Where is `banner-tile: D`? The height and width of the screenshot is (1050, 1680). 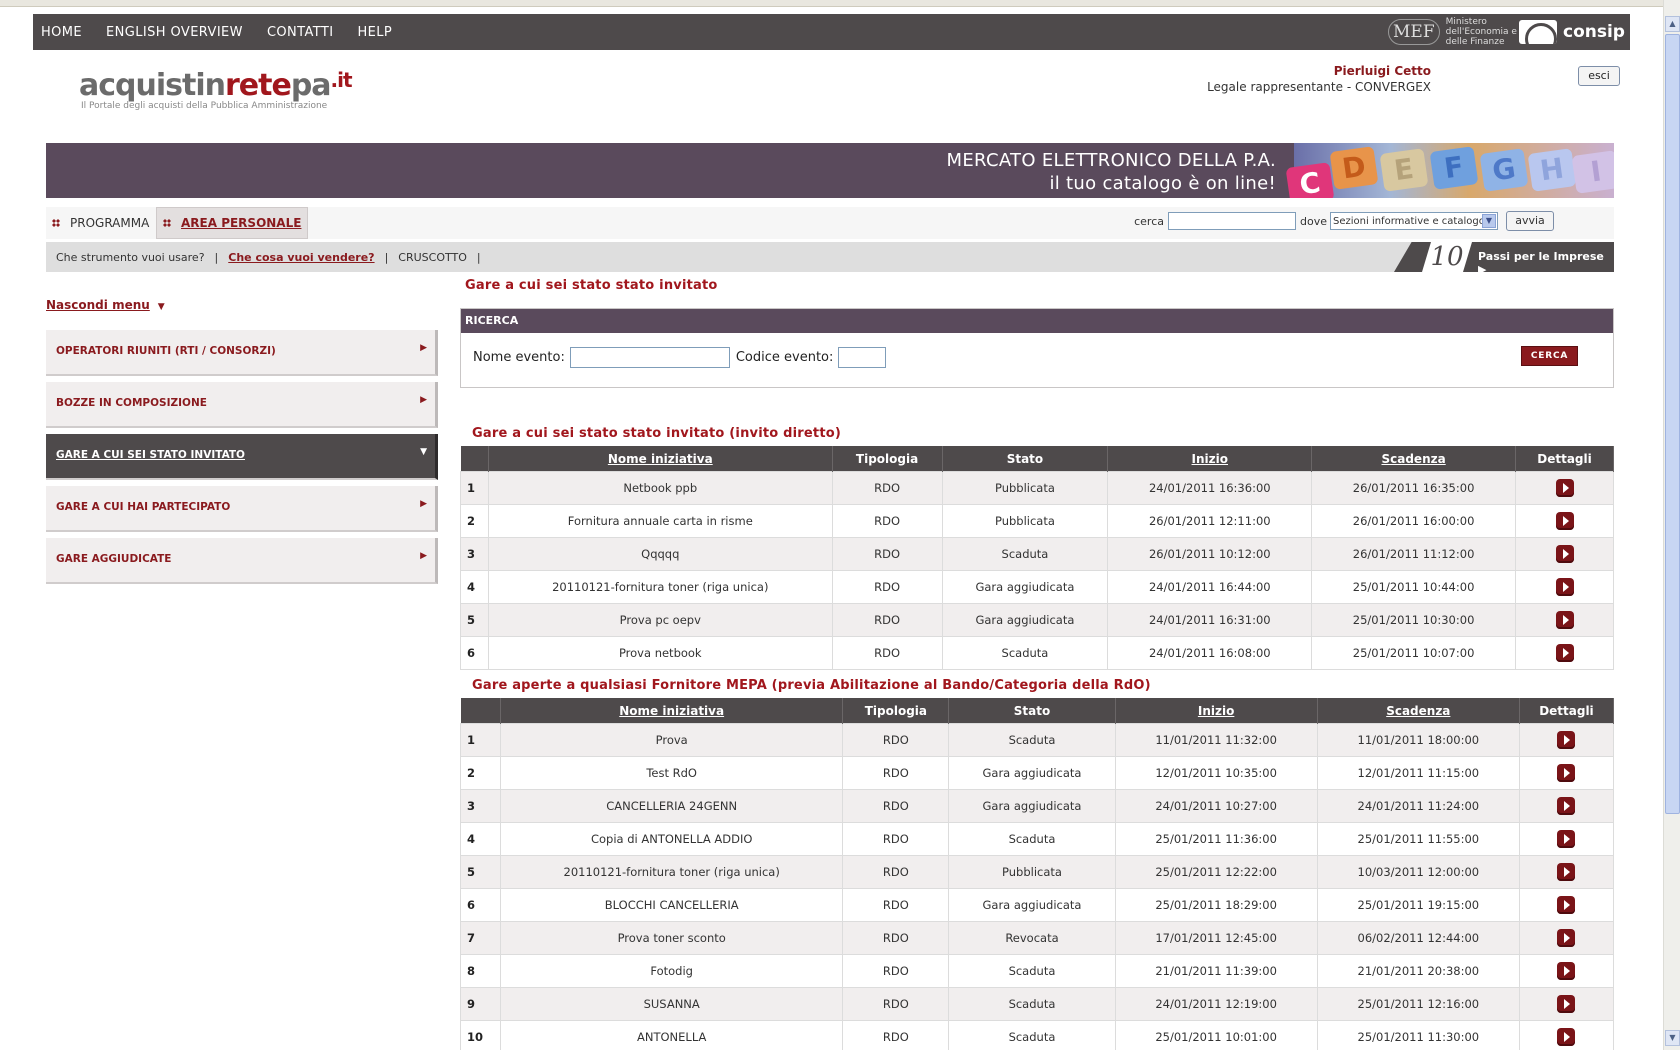 banner-tile: D is located at coordinates (1354, 168).